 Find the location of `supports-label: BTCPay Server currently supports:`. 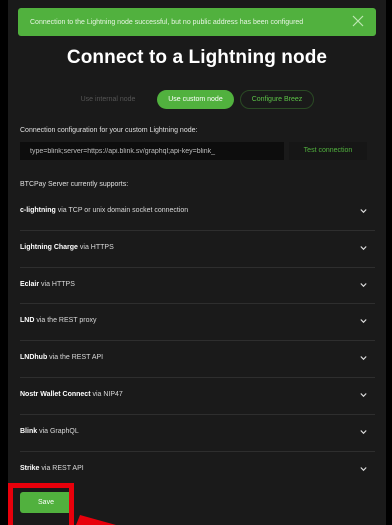

supports-label: BTCPay Server currently supports: is located at coordinates (74, 184).